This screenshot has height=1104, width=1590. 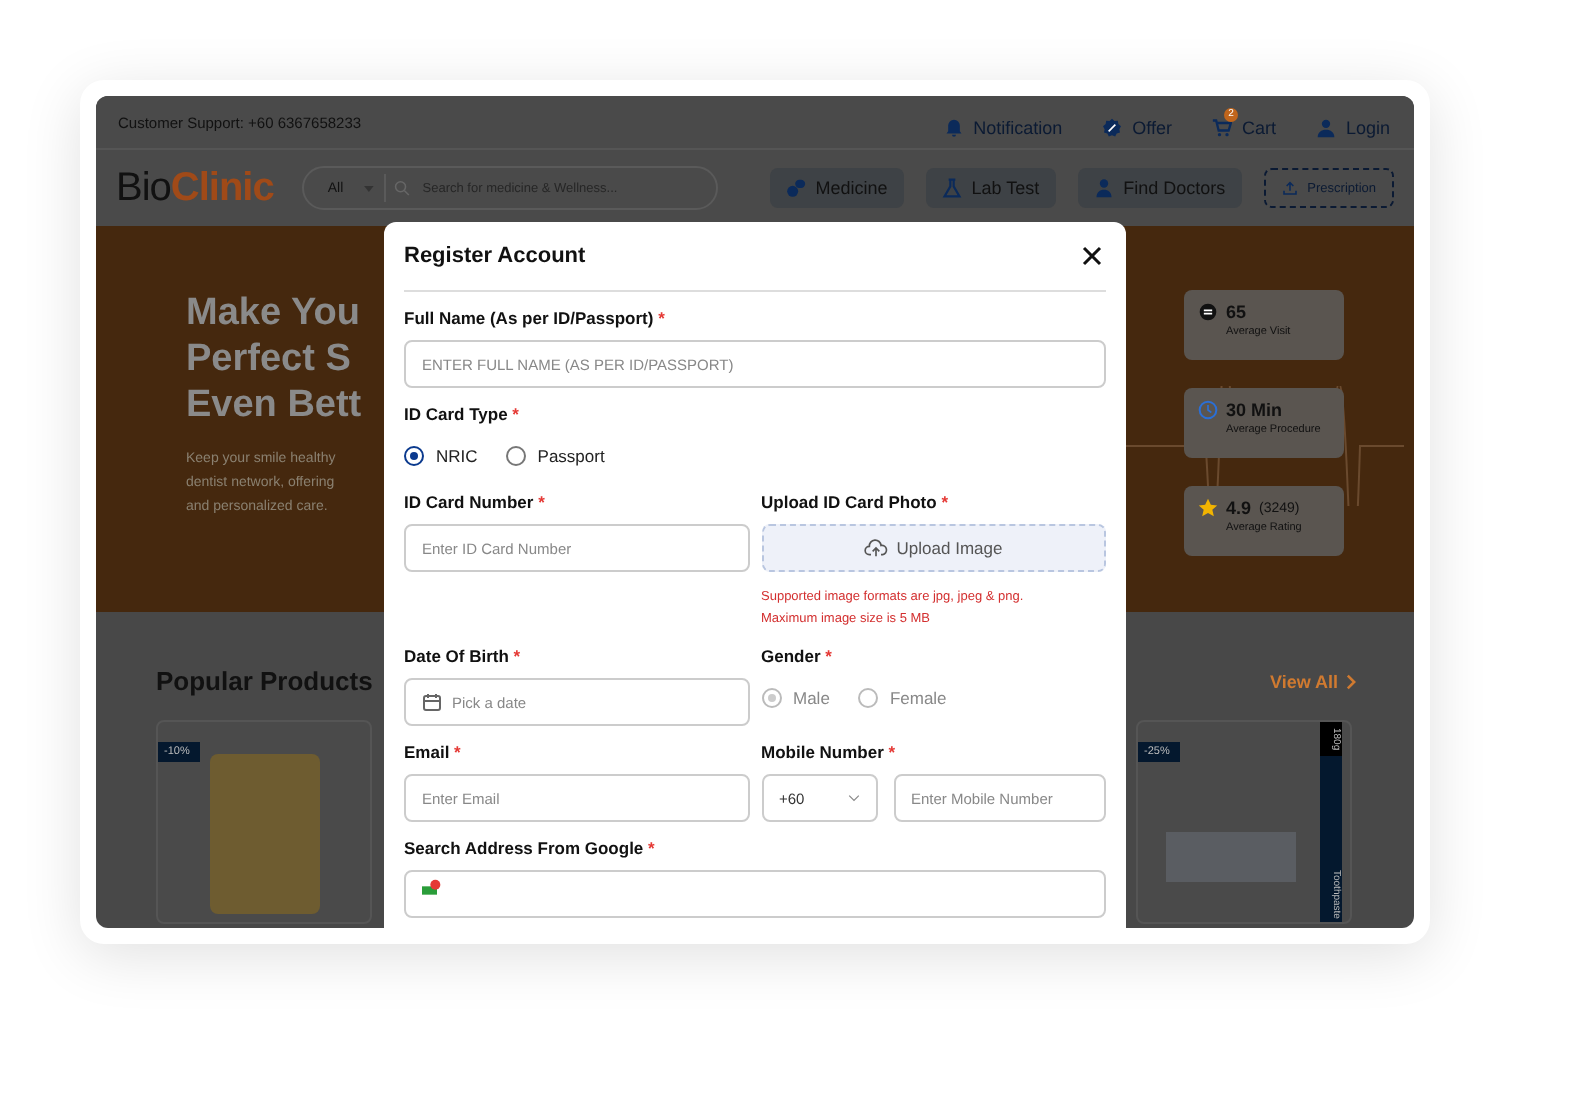 What do you see at coordinates (755, 894) in the screenshot?
I see `address-field` at bounding box center [755, 894].